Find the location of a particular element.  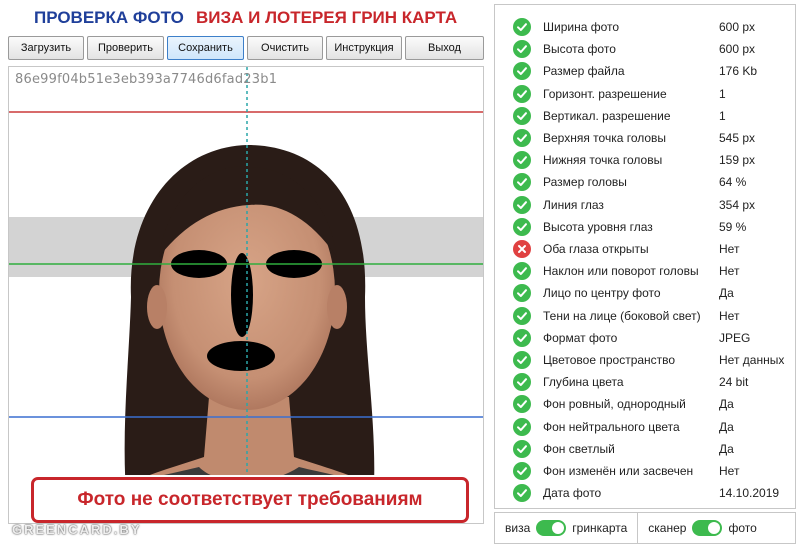

check-label: Размер файла is located at coordinates (584, 71).